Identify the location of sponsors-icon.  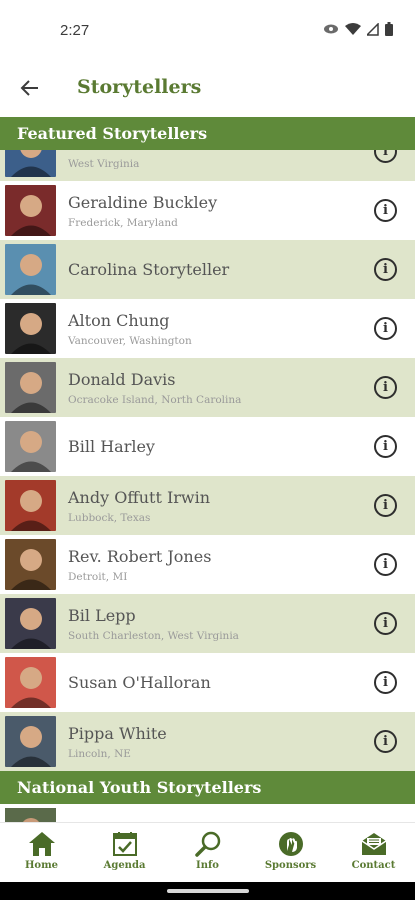
(290, 844).